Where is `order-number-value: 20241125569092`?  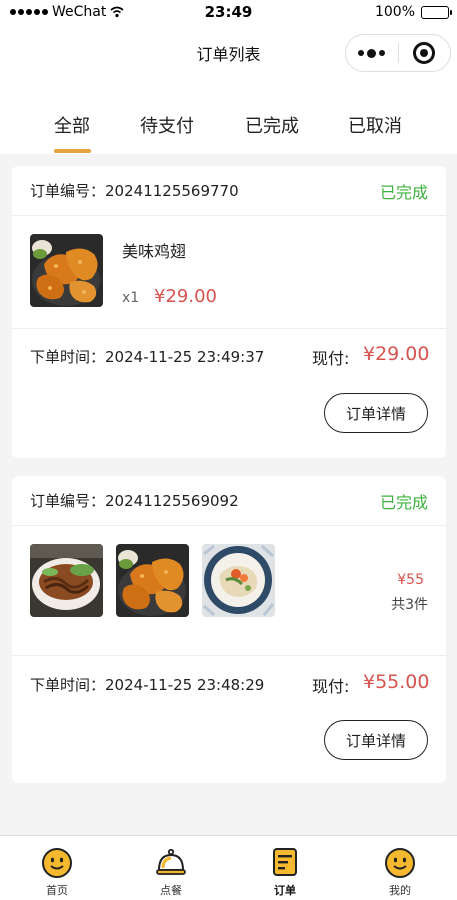 order-number-value: 20241125569092 is located at coordinates (172, 501).